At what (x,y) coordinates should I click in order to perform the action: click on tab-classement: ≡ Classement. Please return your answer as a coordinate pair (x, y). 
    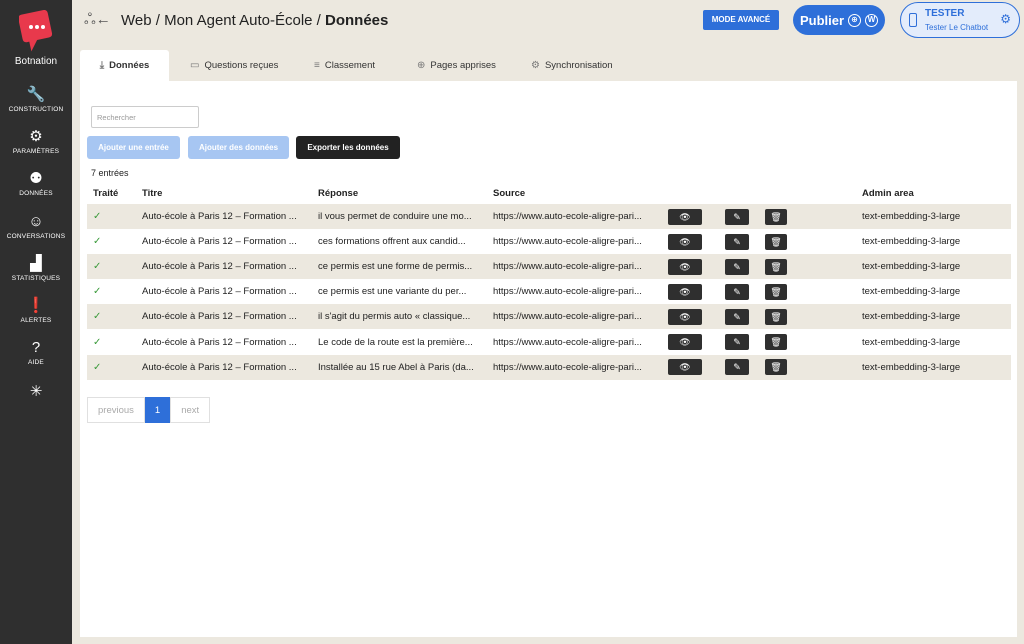
    Looking at the image, I should click on (344, 65).